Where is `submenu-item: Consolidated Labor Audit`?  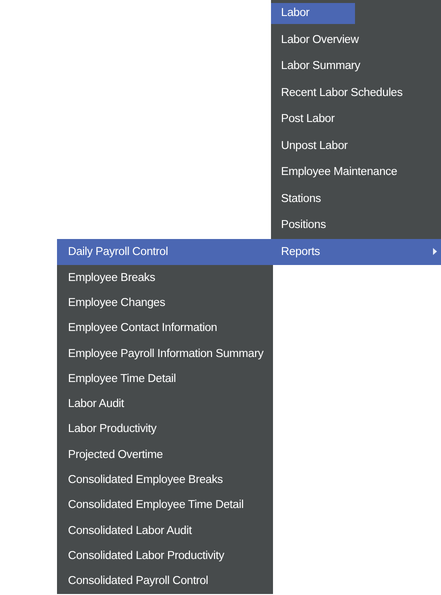 submenu-item: Consolidated Labor Audit is located at coordinates (165, 531).